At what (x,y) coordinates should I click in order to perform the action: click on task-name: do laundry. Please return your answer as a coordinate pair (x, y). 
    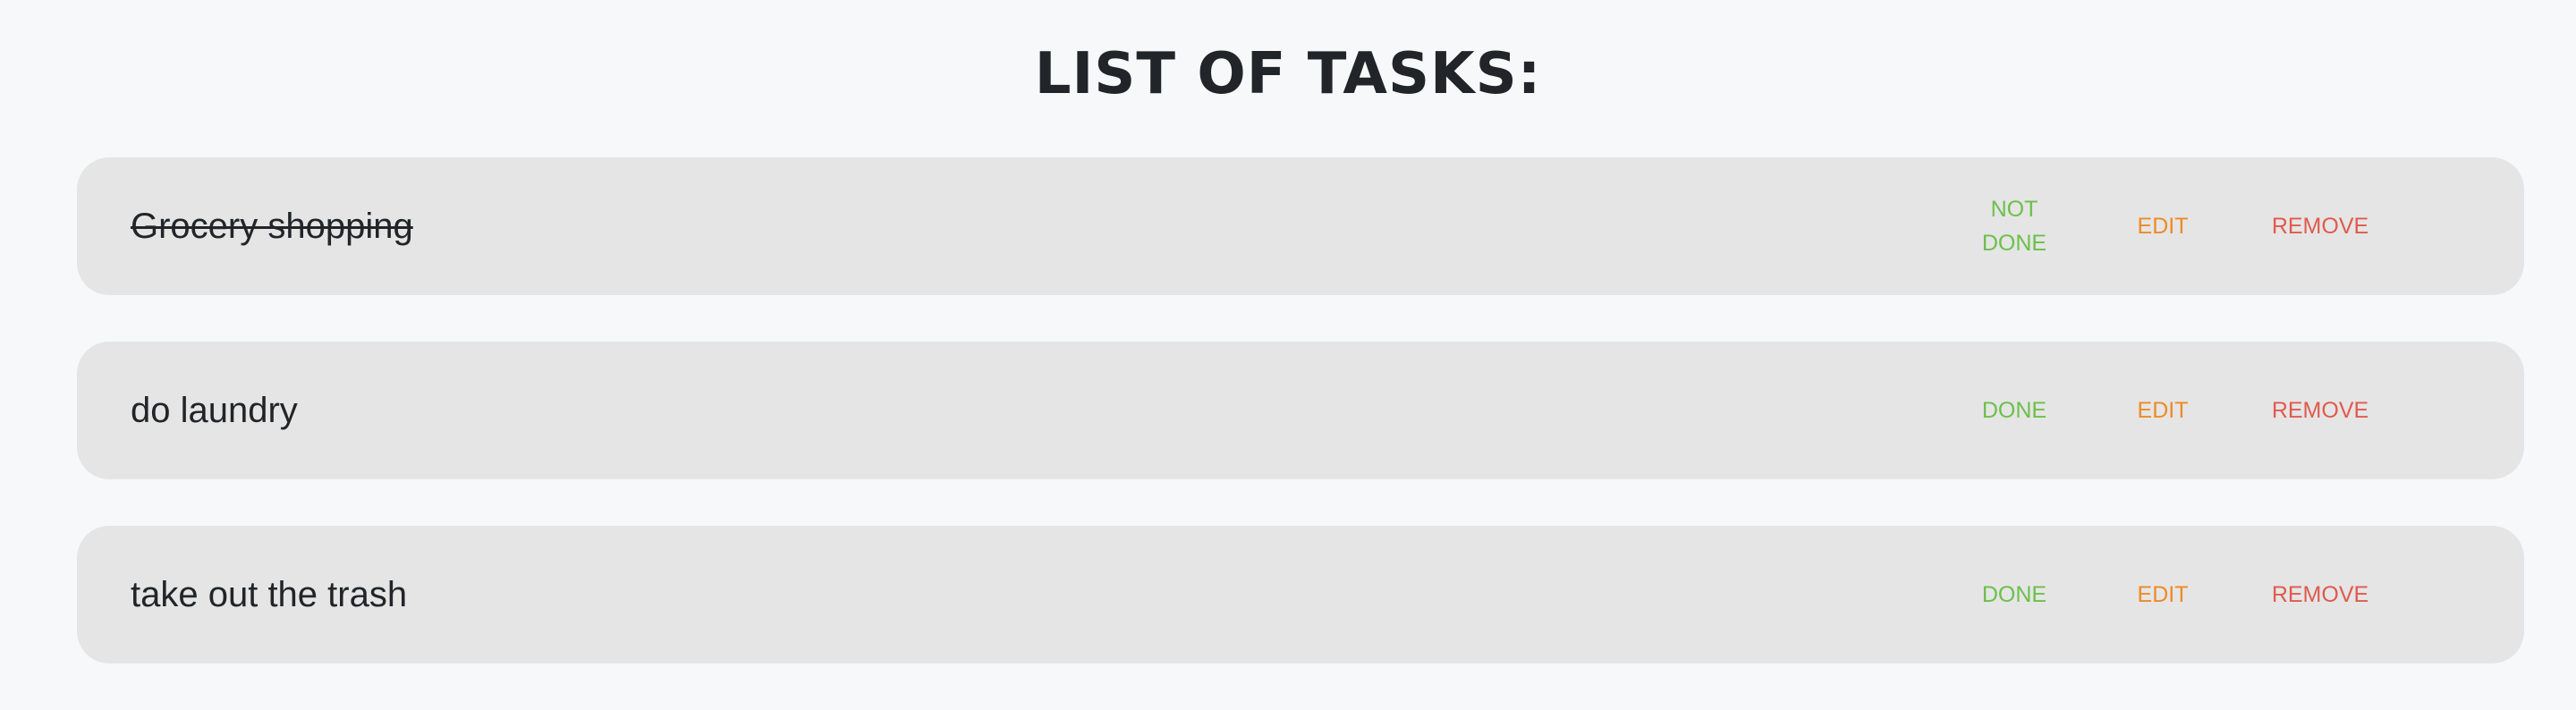
    Looking at the image, I should click on (214, 410).